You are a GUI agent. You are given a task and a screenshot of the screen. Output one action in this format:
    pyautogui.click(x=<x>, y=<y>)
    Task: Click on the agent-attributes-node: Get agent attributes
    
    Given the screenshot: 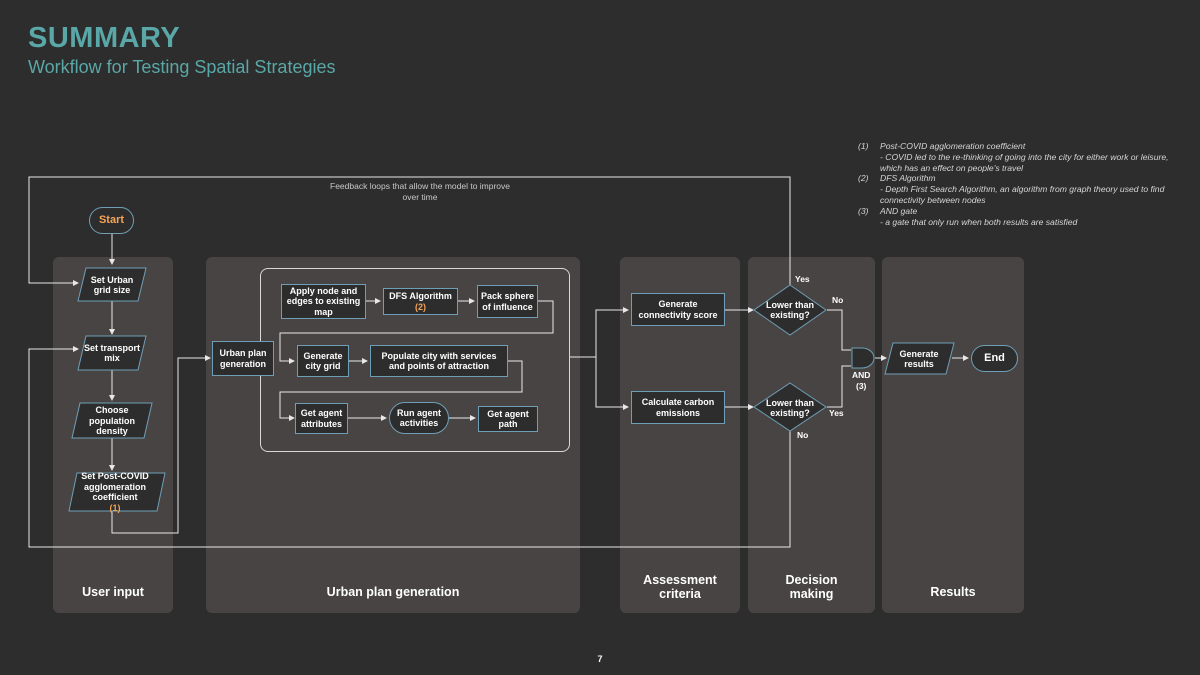 What is the action you would take?
    pyautogui.click(x=321, y=418)
    